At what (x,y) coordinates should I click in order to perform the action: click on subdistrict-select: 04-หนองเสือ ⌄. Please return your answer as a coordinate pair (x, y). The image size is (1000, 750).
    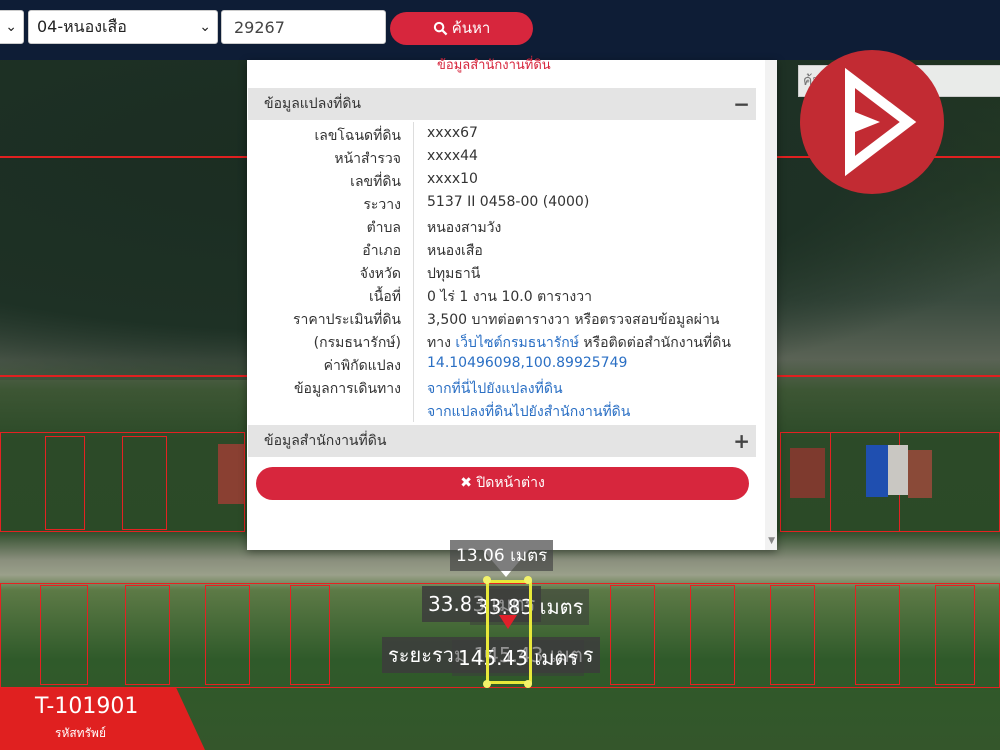
    Looking at the image, I should click on (123, 27).